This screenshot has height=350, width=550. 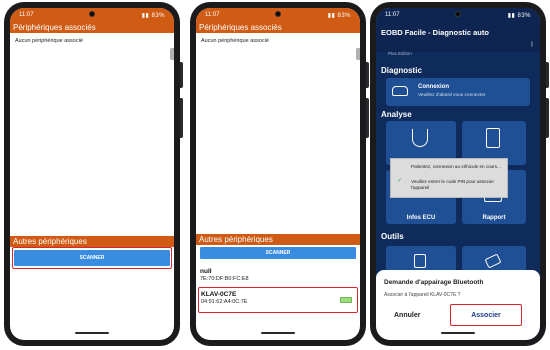 I want to click on bt-dialog-message: Associer à l'appareil KLAV-0C7E ?, so click(x=422, y=295).